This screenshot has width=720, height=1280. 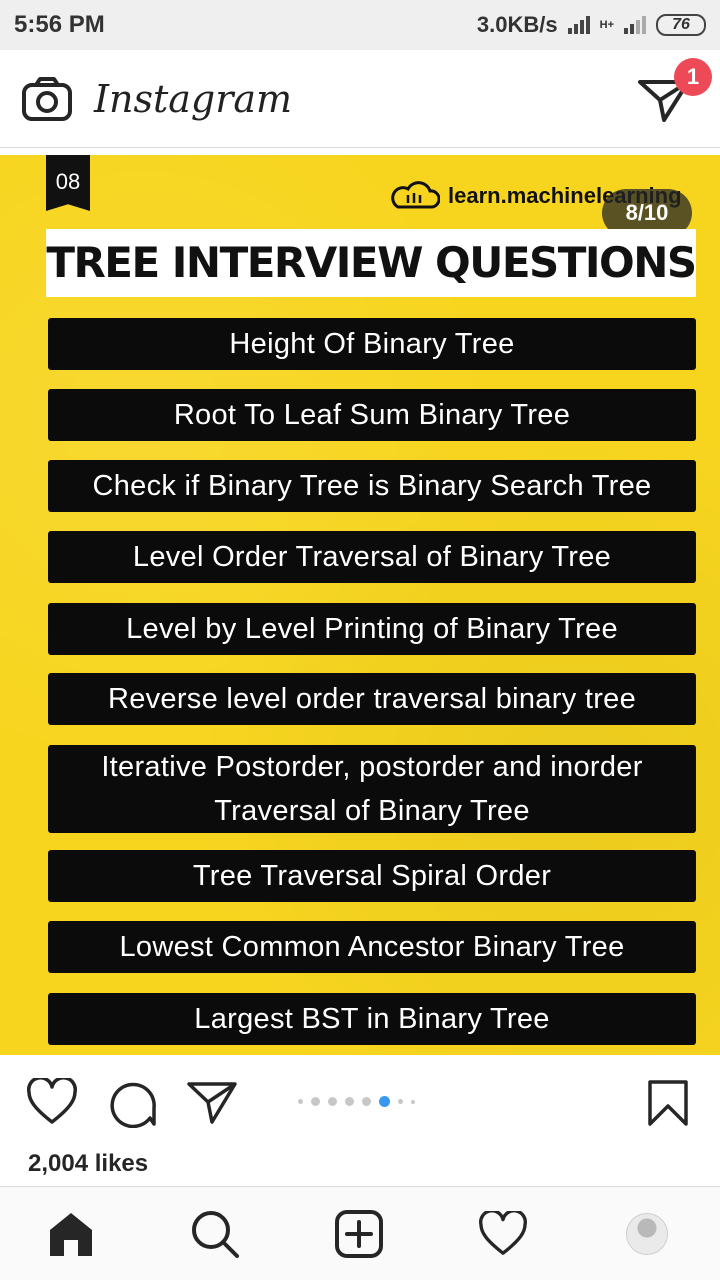 I want to click on question-item: Tree Traversal Spiral Order, so click(x=372, y=876).